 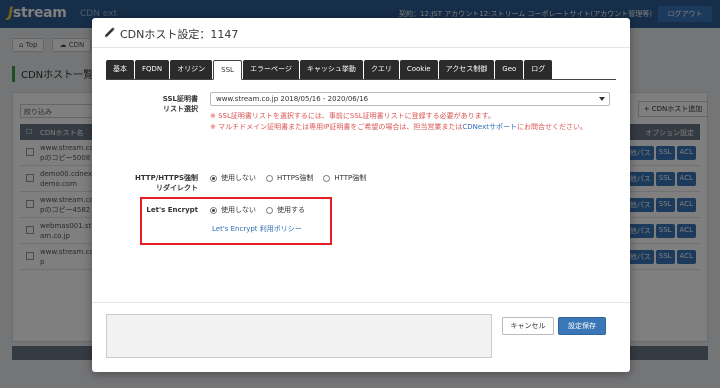 I want to click on redirect-radio-http: HTTP強制, so click(x=344, y=178).